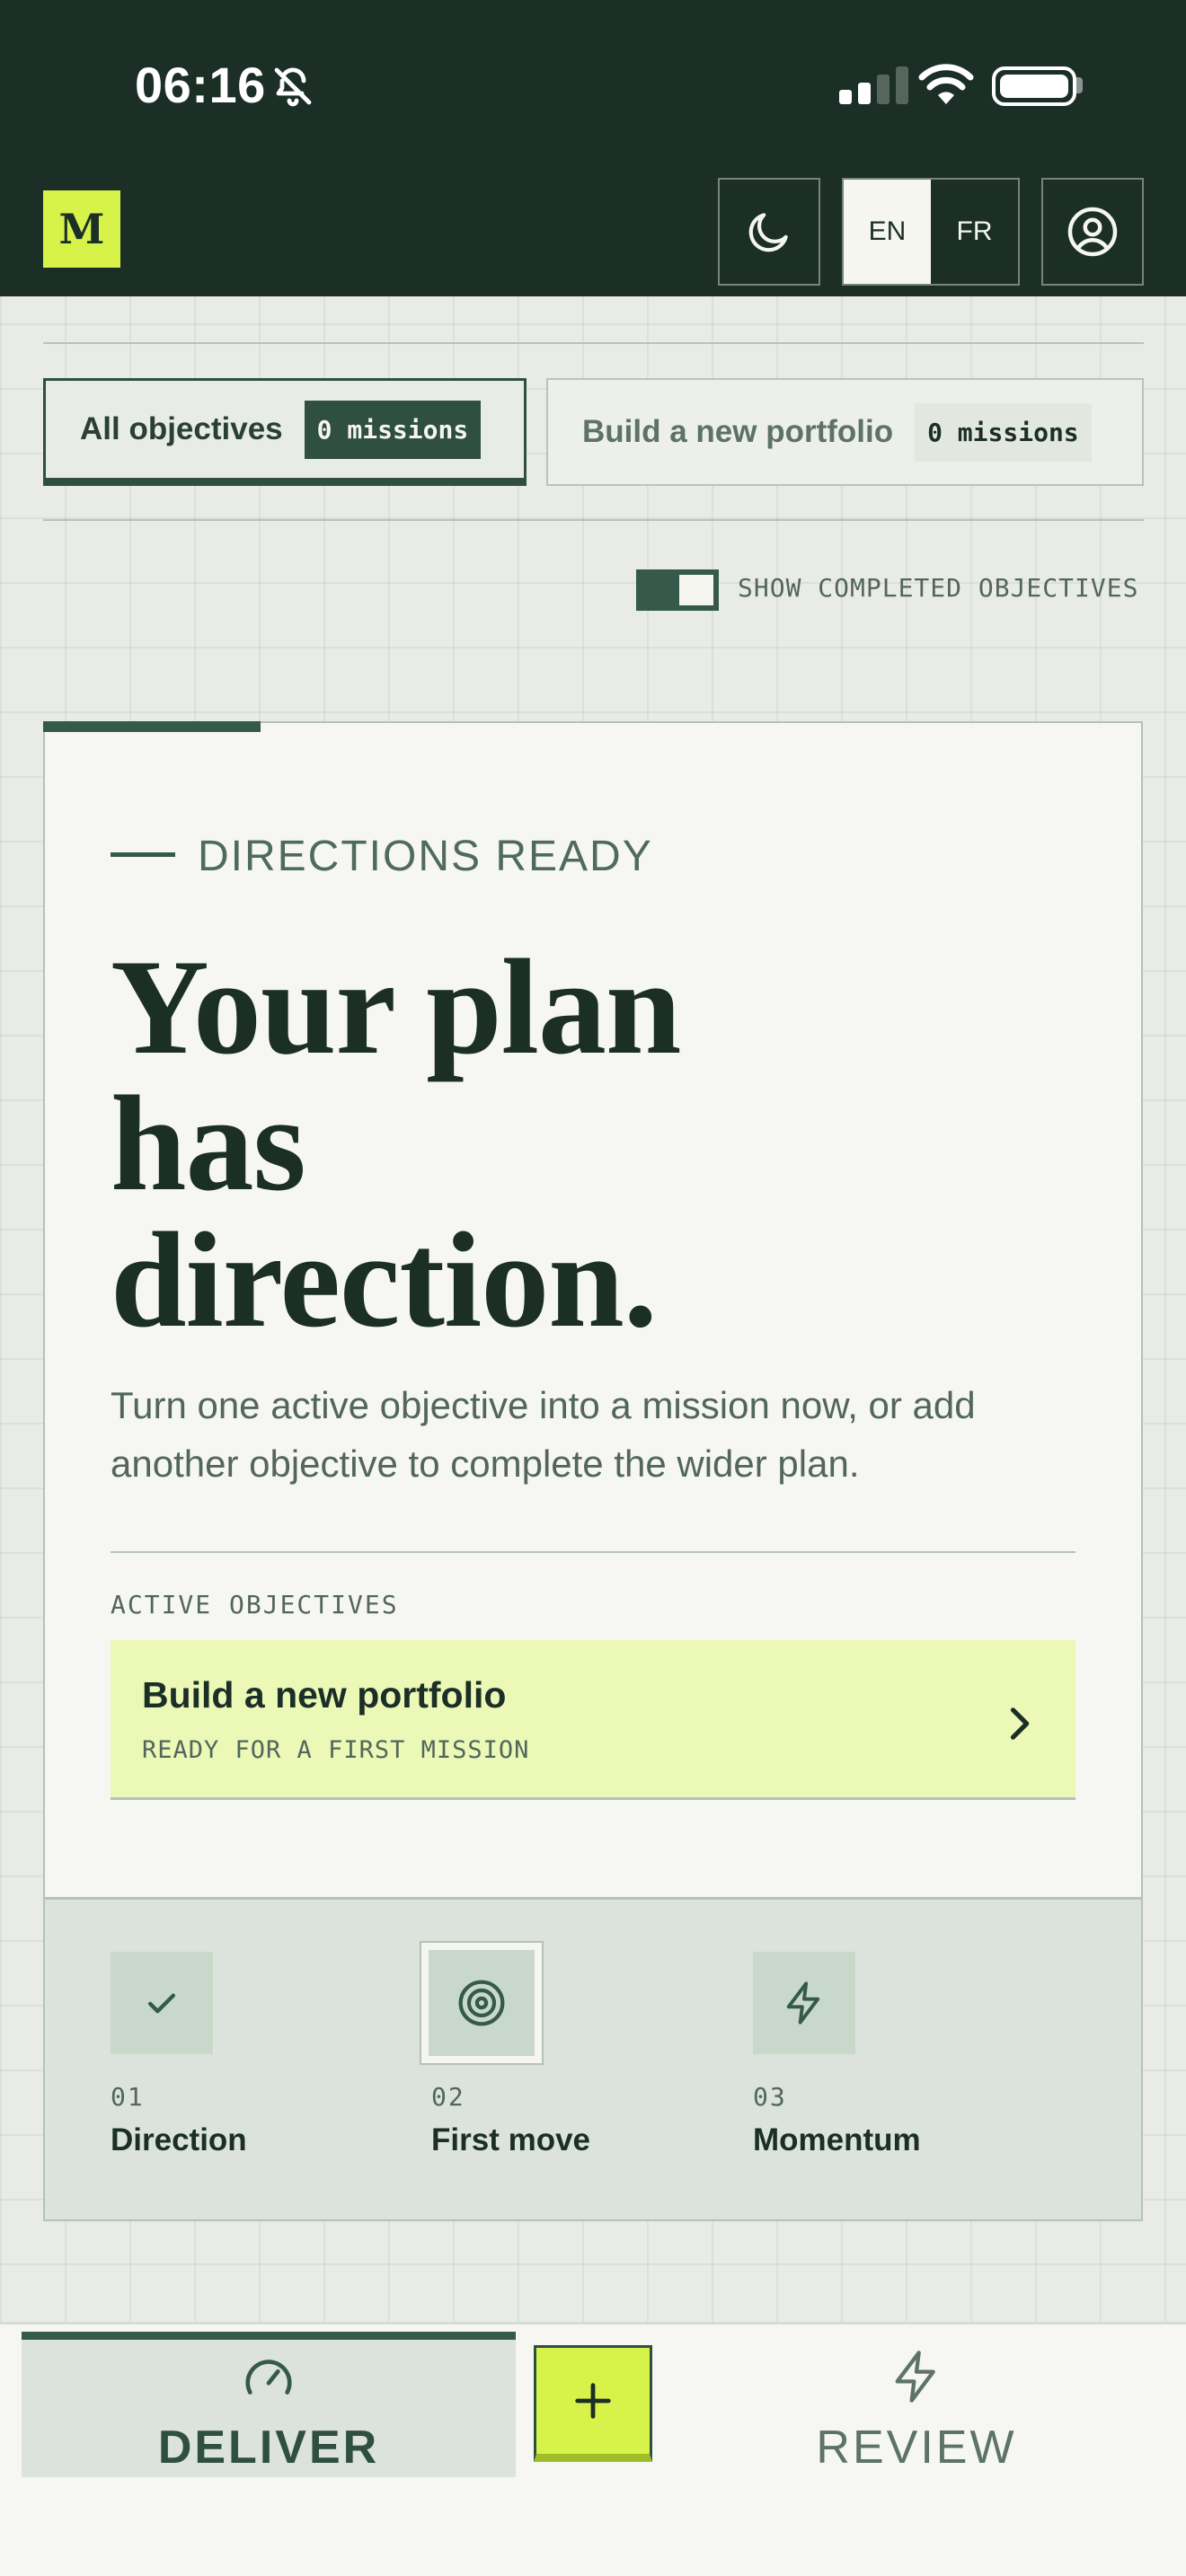  What do you see at coordinates (425, 856) in the screenshot?
I see `card-eyebrow: DIRECTIONS READY` at bounding box center [425, 856].